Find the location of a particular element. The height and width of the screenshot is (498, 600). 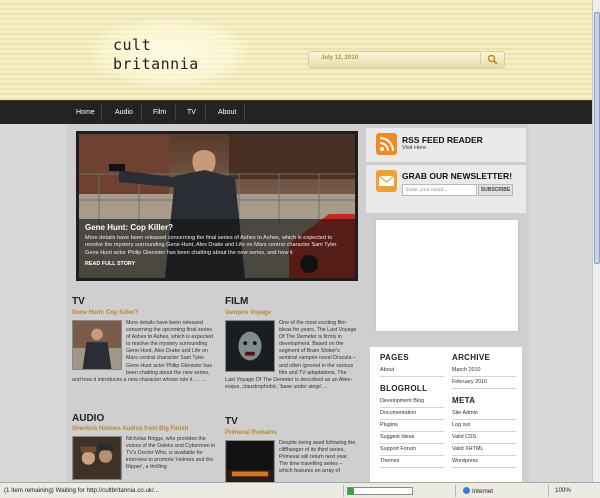

logo-line-2: britannia is located at coordinates (156, 64).